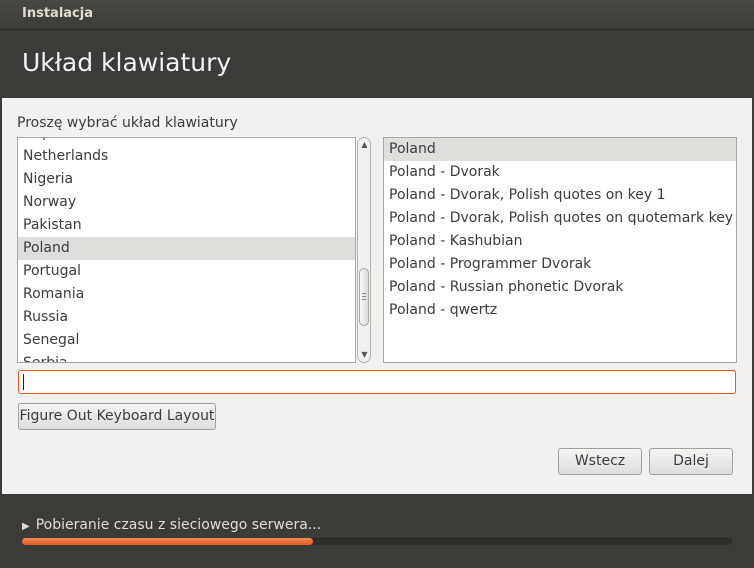 This screenshot has width=754, height=568. Describe the element at coordinates (560, 149) in the screenshot. I see `layout-item-selected: Poland` at that location.